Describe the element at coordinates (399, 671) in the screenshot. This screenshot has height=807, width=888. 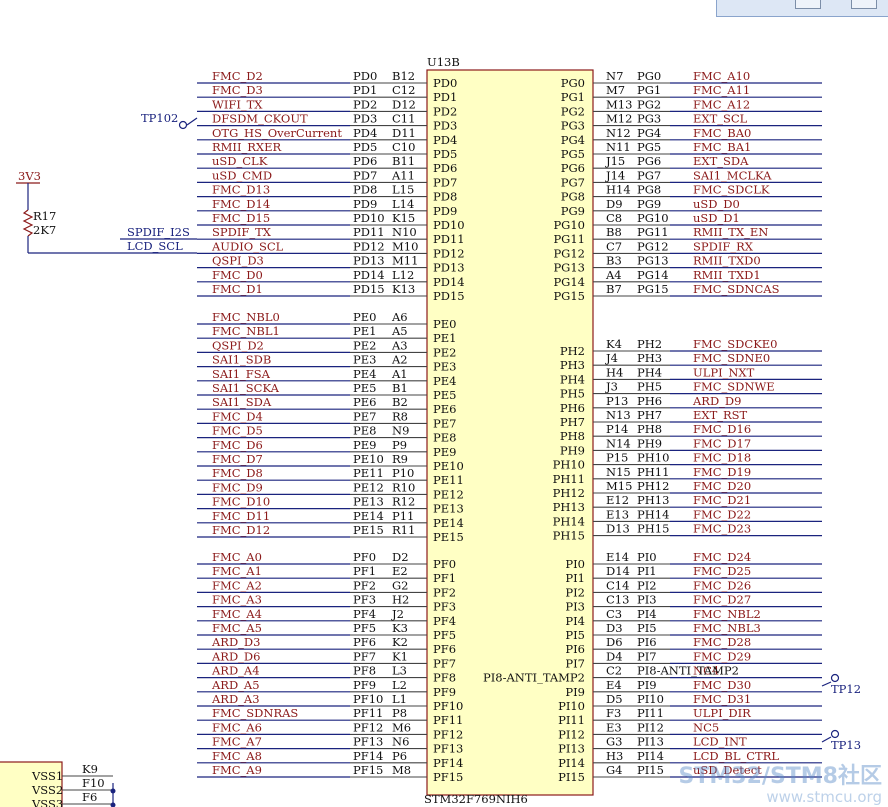
I see `left-ball-id: L3` at that location.